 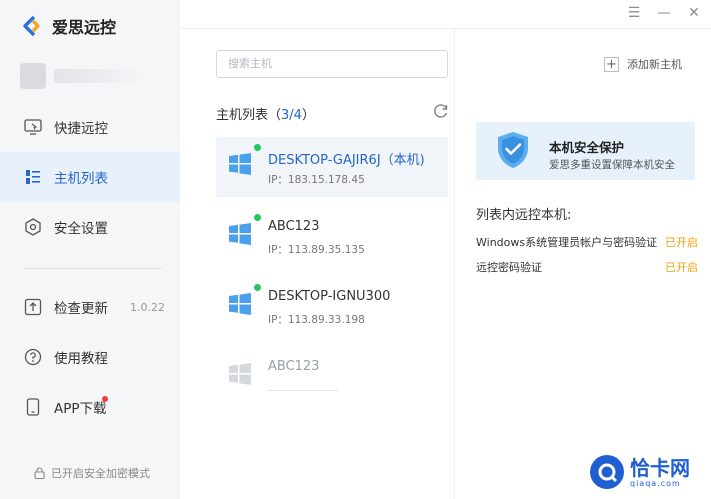 I want to click on title-bar-divider, so click(x=445, y=28).